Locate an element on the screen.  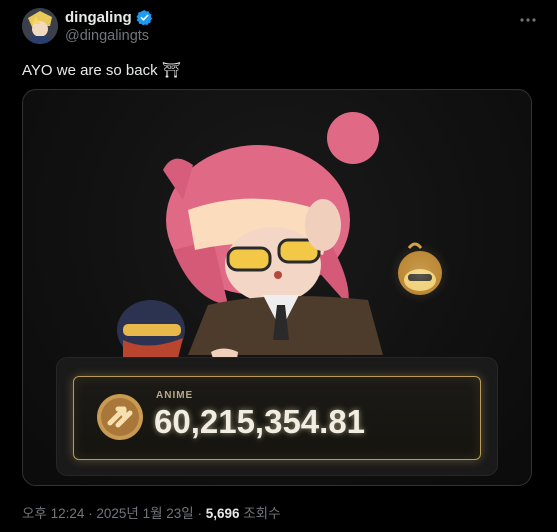
token-card: ANIME 60,215,354.81 is located at coordinates (277, 418).